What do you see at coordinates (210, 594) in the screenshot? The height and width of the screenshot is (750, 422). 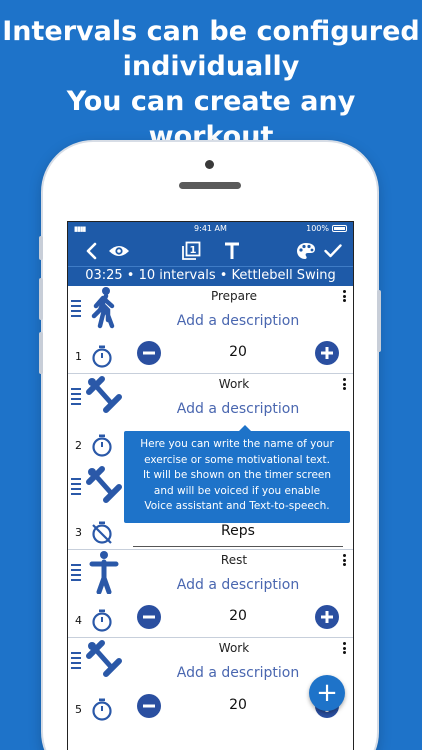 I see `interval-row-4: 4 Rest Add a description 20` at bounding box center [210, 594].